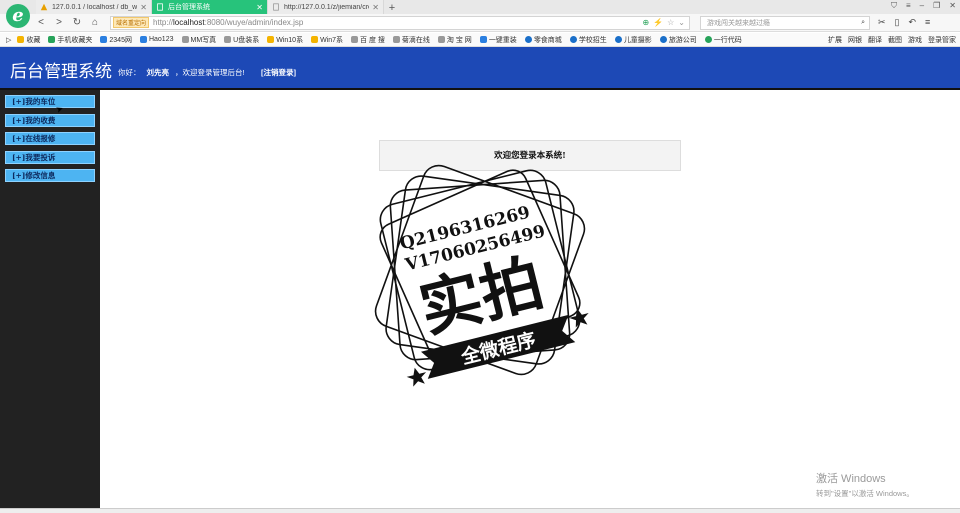  Describe the element at coordinates (158, 72) in the screenshot. I see `user-name: 刘先亮` at that location.